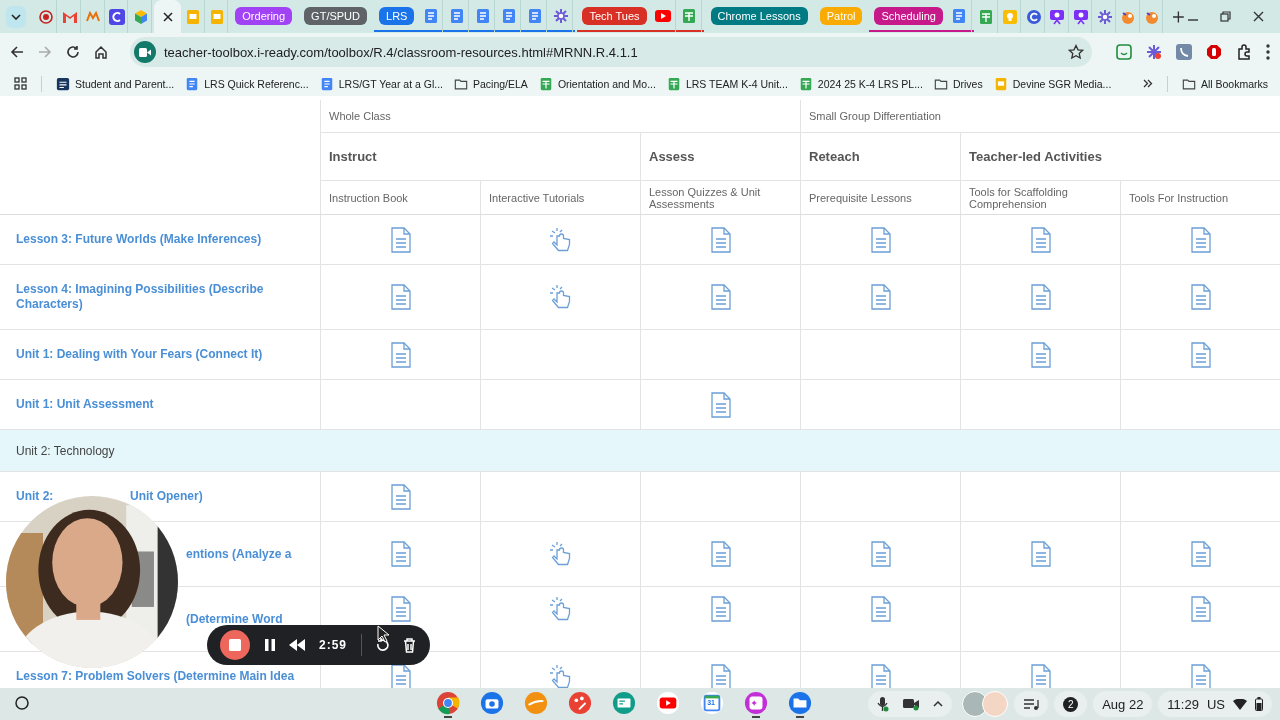  What do you see at coordinates (46, 16) in the screenshot?
I see `record-icon` at bounding box center [46, 16].